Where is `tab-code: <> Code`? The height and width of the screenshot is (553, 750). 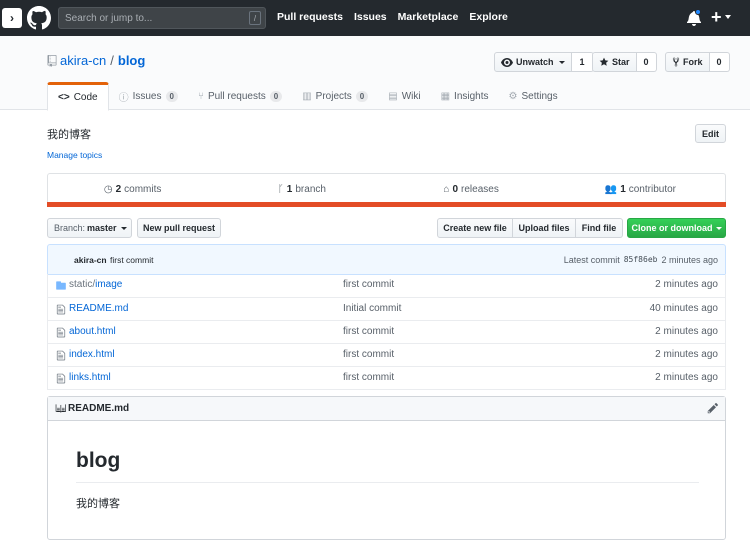 tab-code: <> Code is located at coordinates (78, 96).